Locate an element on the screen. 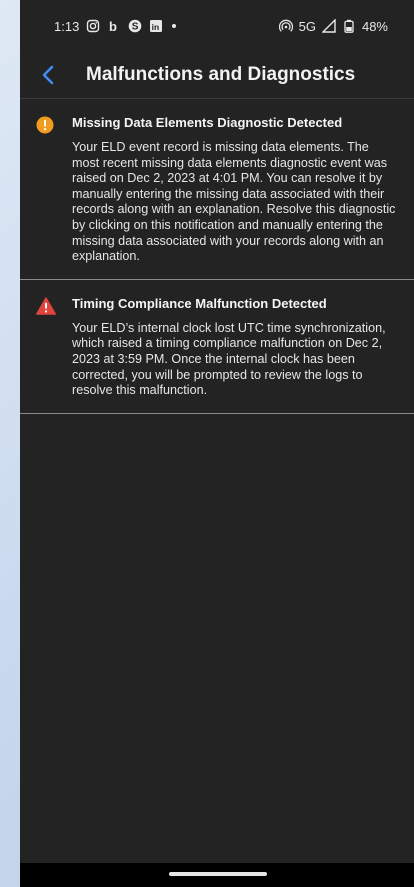 The image size is (414, 887). signal-icon is located at coordinates (328, 26).